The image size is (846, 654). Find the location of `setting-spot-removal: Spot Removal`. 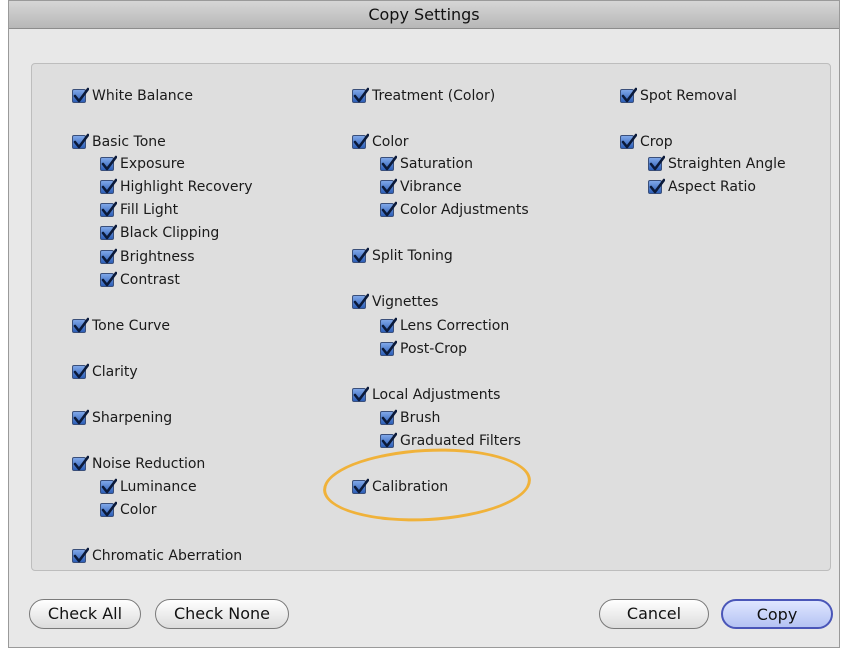

setting-spot-removal: Spot Removal is located at coordinates (678, 96).